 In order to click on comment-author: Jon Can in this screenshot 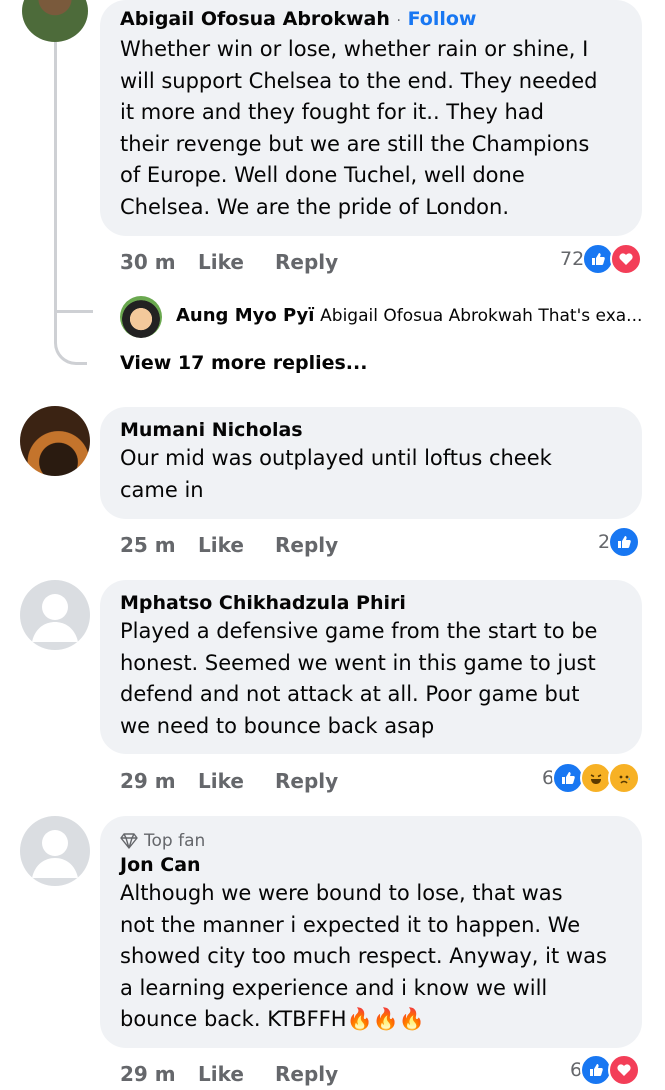, I will do `click(371, 865)`.